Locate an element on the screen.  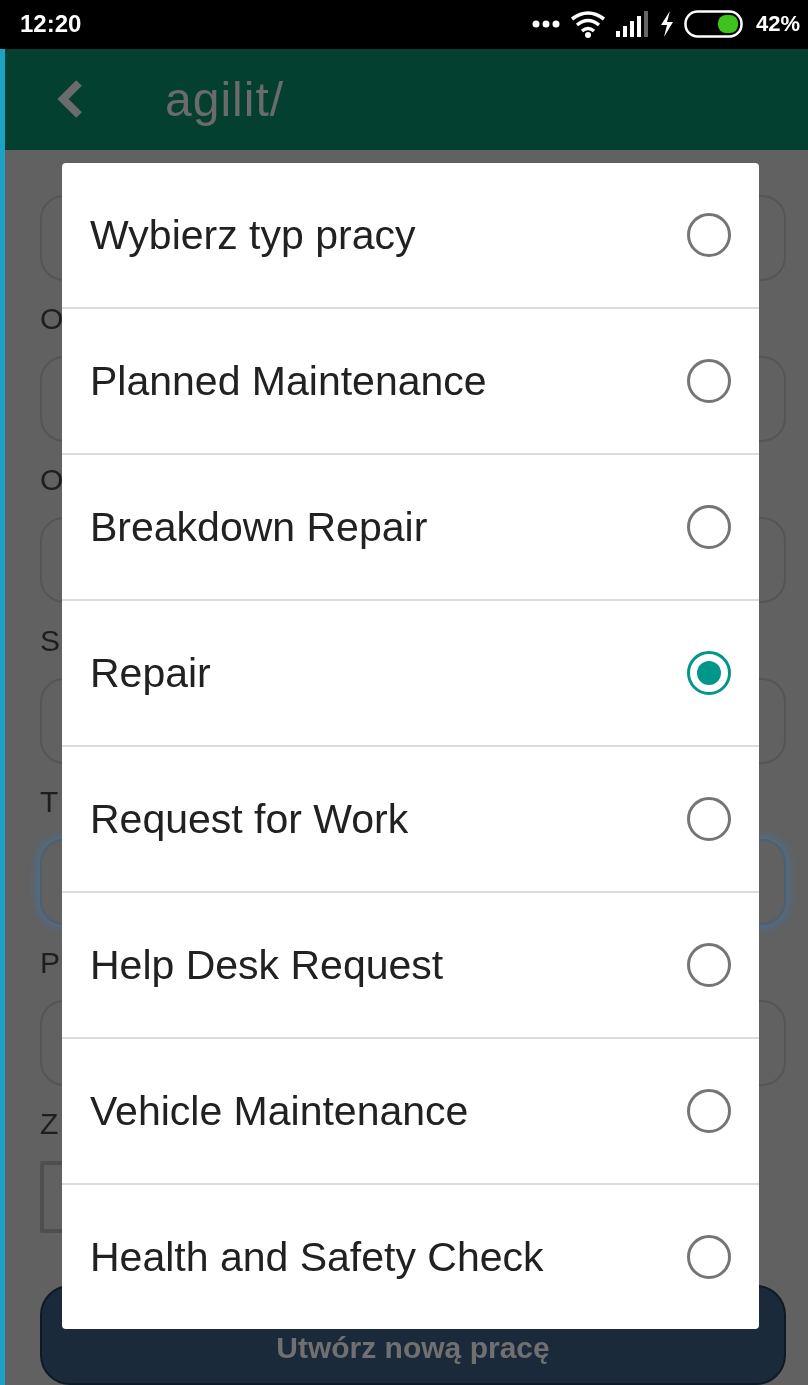
option-item: Repair is located at coordinates (410, 672).